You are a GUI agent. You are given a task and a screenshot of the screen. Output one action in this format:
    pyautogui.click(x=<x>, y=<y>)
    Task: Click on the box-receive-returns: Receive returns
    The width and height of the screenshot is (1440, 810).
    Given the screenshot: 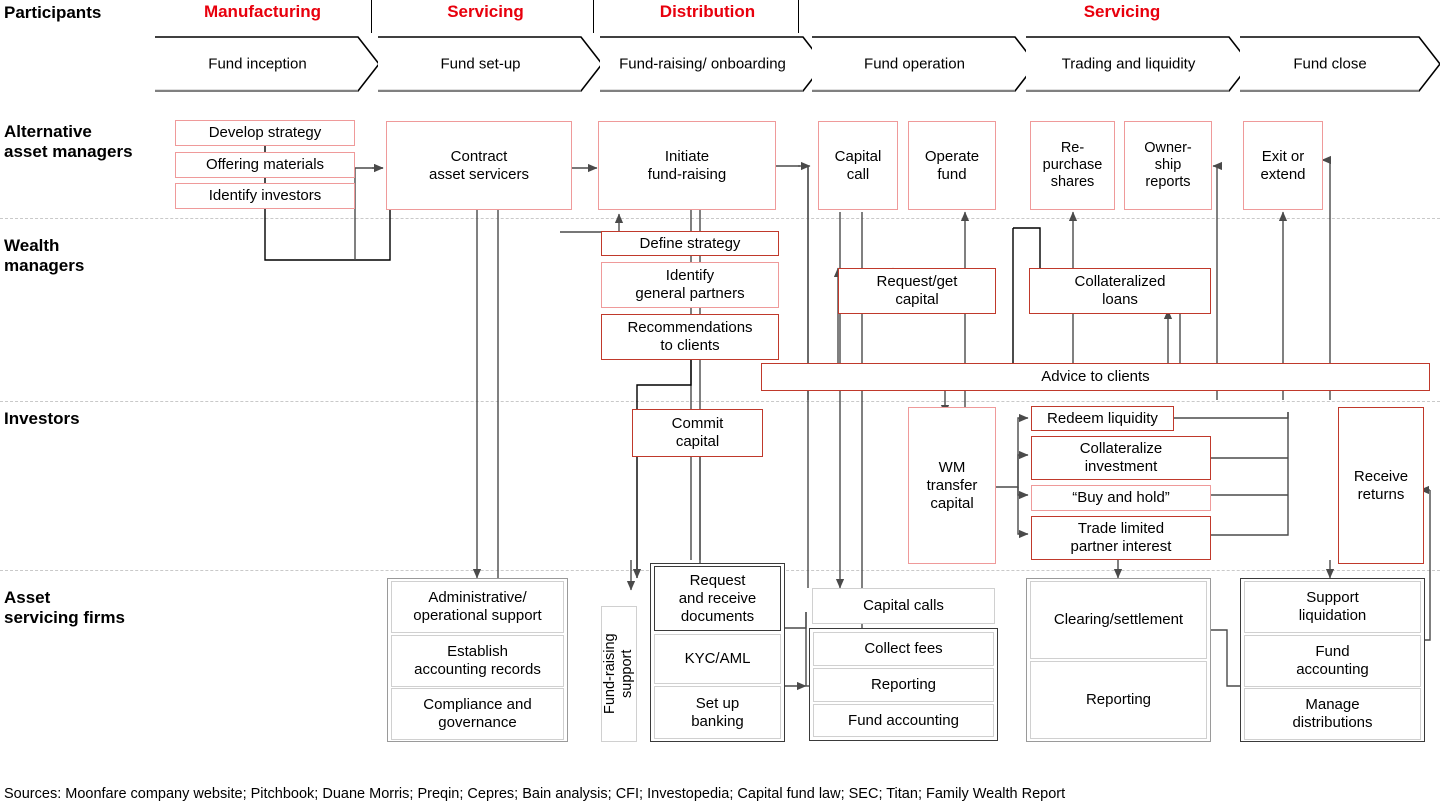 What is the action you would take?
    pyautogui.click(x=1381, y=485)
    